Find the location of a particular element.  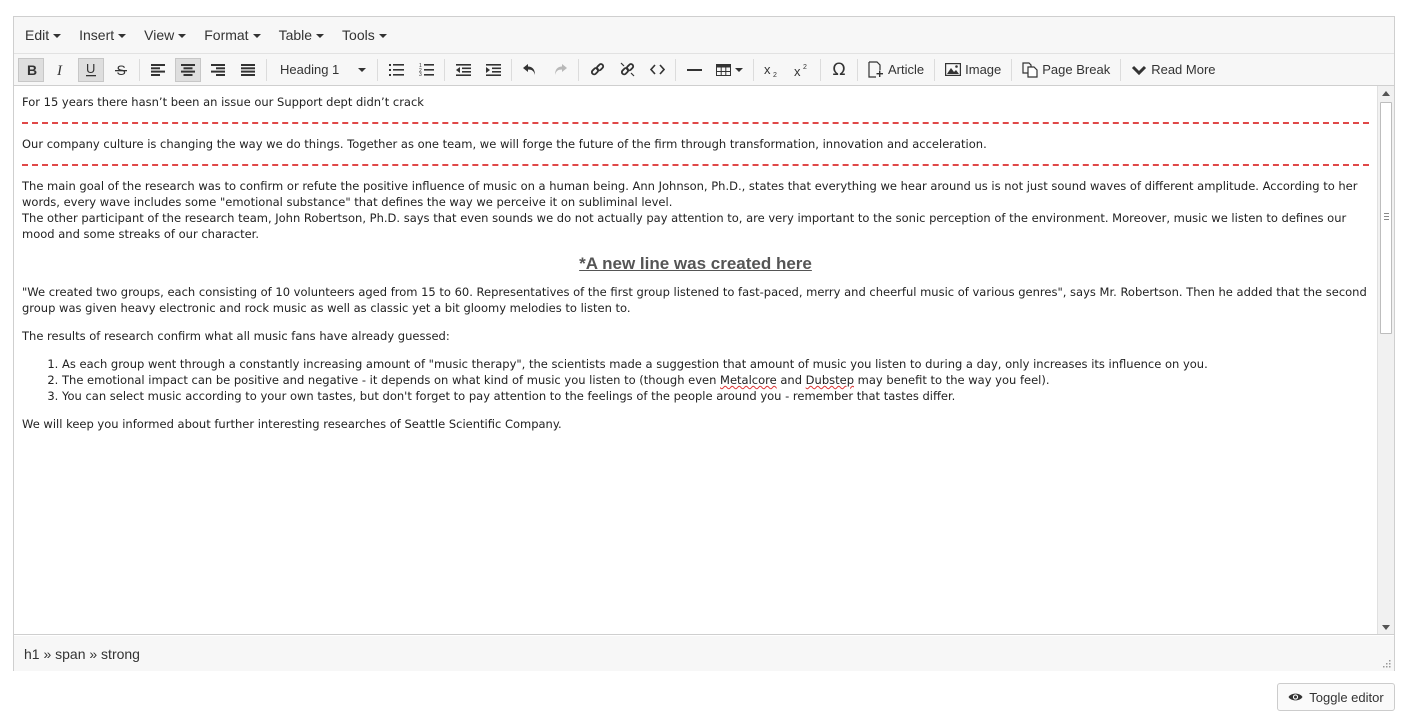

menu-edit: Edit is located at coordinates (43, 35).